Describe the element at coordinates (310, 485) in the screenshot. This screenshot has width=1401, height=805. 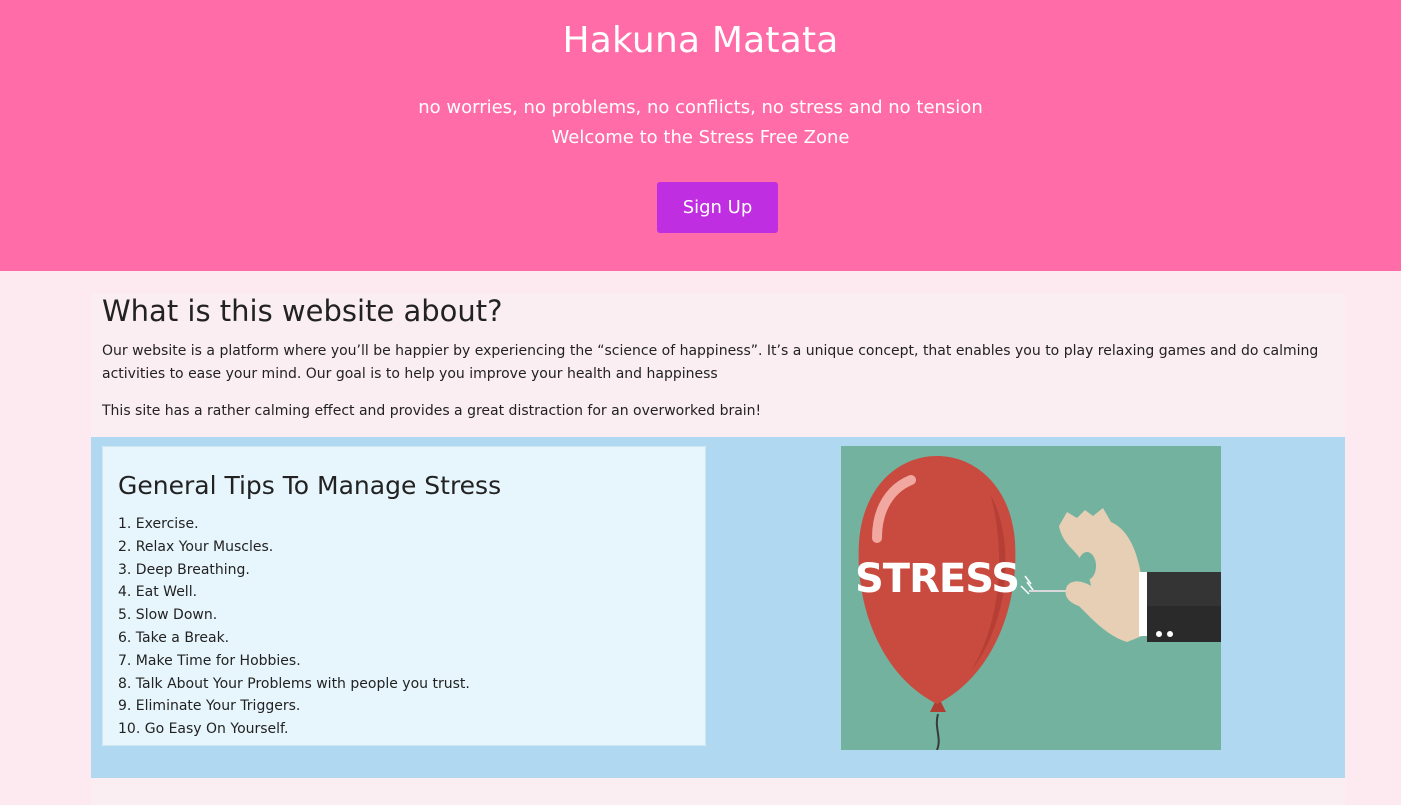
I see `tips-title: General Tips To Manage Stress` at that location.